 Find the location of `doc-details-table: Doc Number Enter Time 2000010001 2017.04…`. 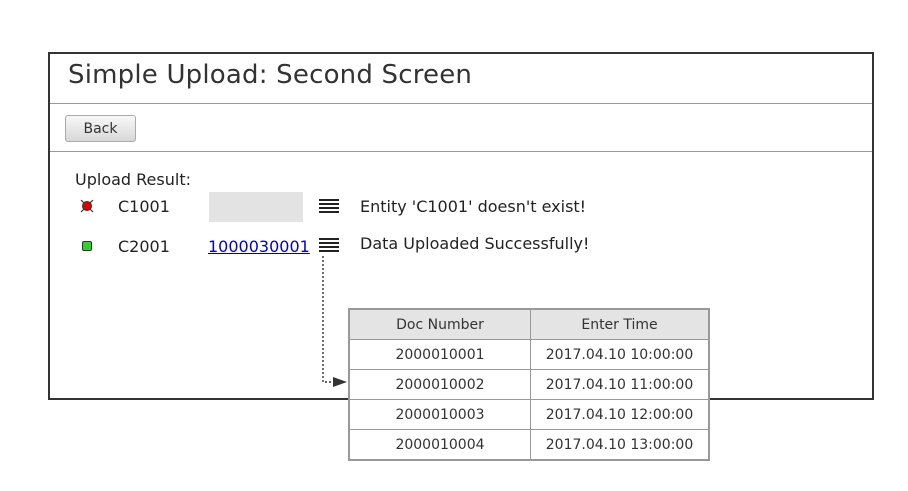

doc-details-table: Doc Number Enter Time 2000010001 2017.04… is located at coordinates (529, 384).